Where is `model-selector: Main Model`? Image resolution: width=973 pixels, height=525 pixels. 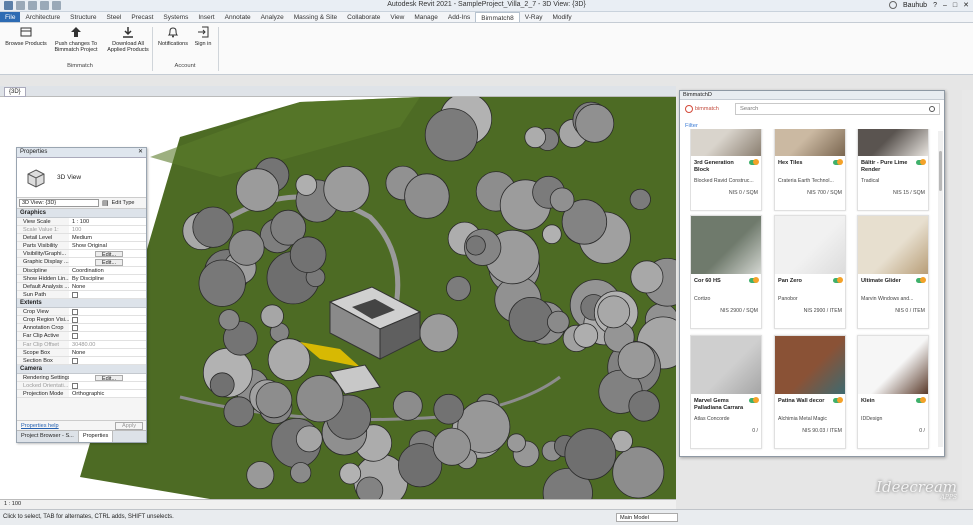 model-selector: Main Model is located at coordinates (647, 517).